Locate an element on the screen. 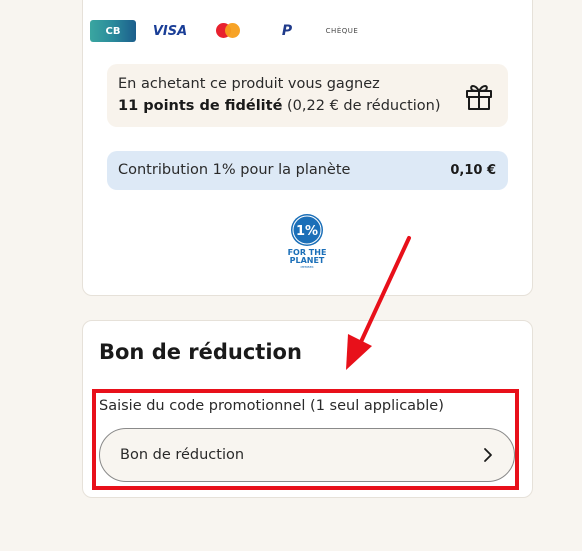  visa-icon: VISA is located at coordinates (170, 31).